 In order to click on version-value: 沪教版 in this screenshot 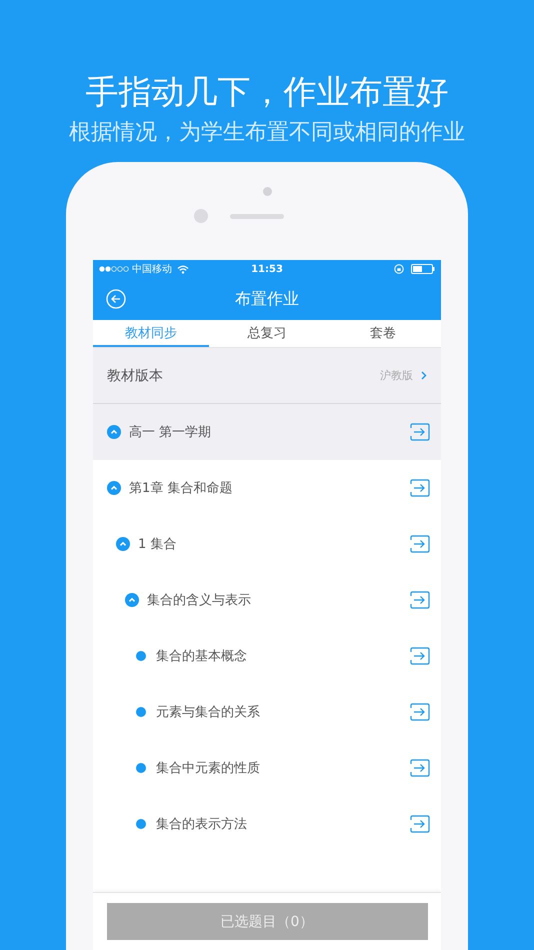, I will do `click(396, 375)`.